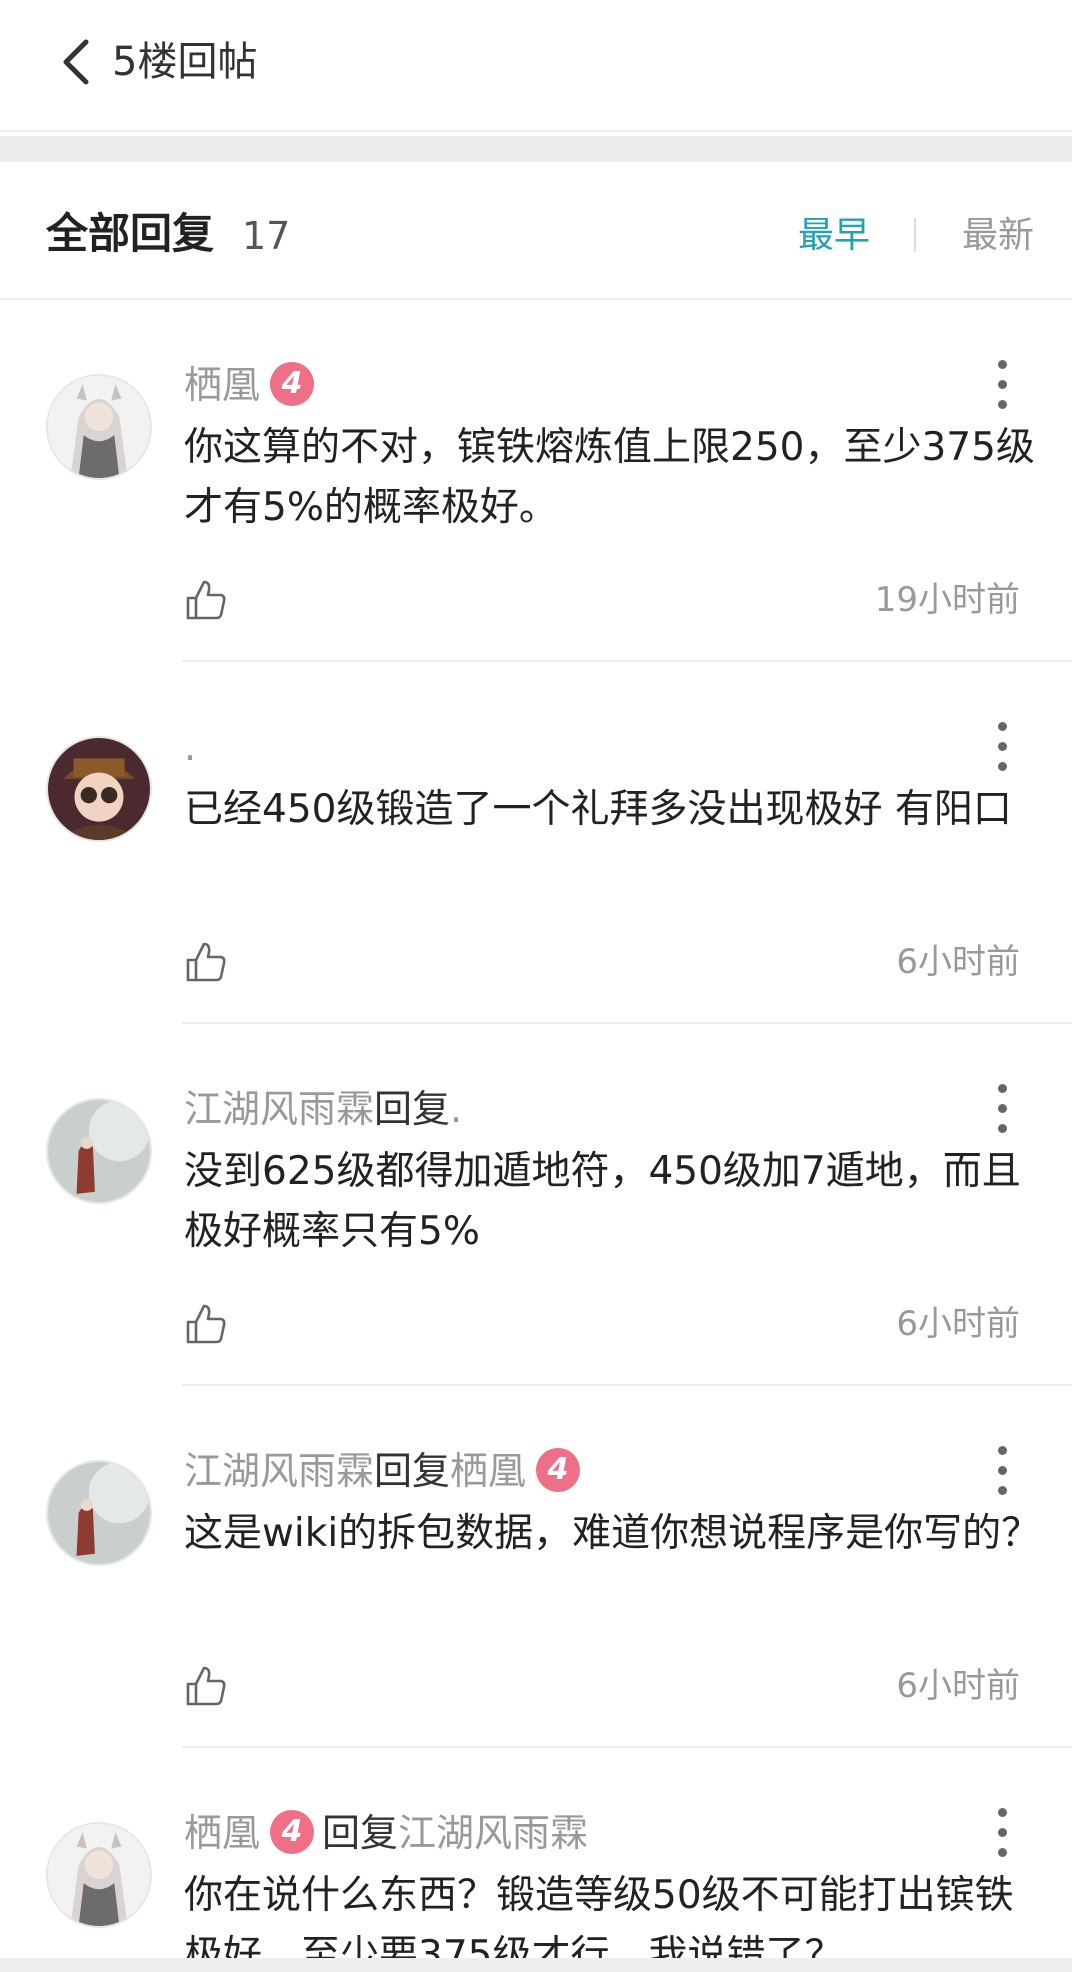 The width and height of the screenshot is (1072, 1972). I want to click on reply-target: 江湖风雨霖, so click(493, 1833).